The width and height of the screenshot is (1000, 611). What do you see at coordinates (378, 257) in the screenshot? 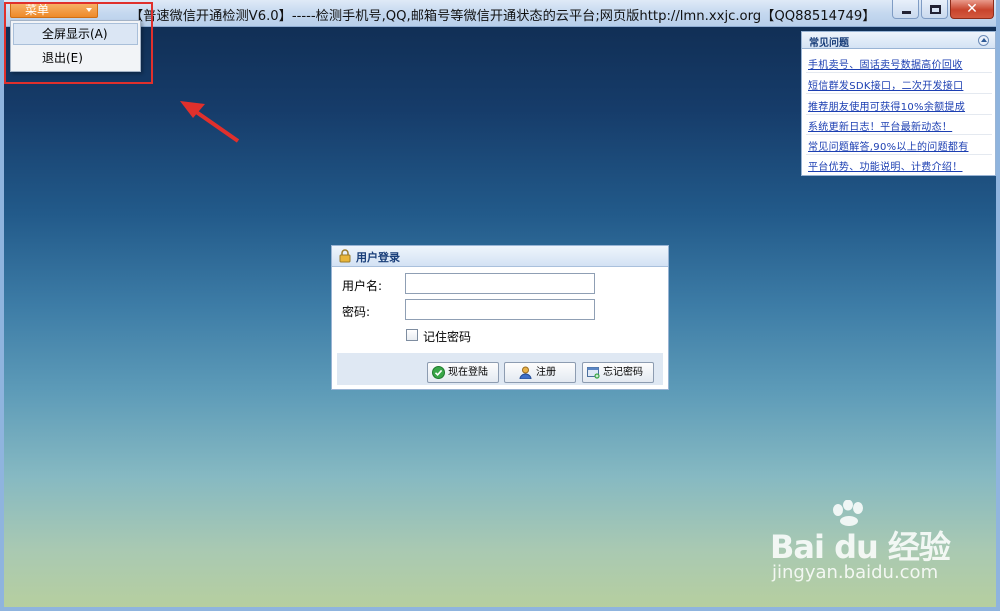
I see `login-title: 用户登录` at bounding box center [378, 257].